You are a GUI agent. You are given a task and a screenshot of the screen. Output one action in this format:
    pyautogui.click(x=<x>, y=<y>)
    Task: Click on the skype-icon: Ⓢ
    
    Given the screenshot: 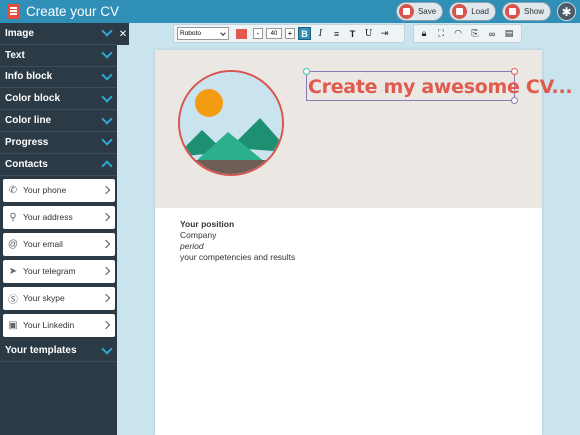 What is the action you would take?
    pyautogui.click(x=13, y=300)
    